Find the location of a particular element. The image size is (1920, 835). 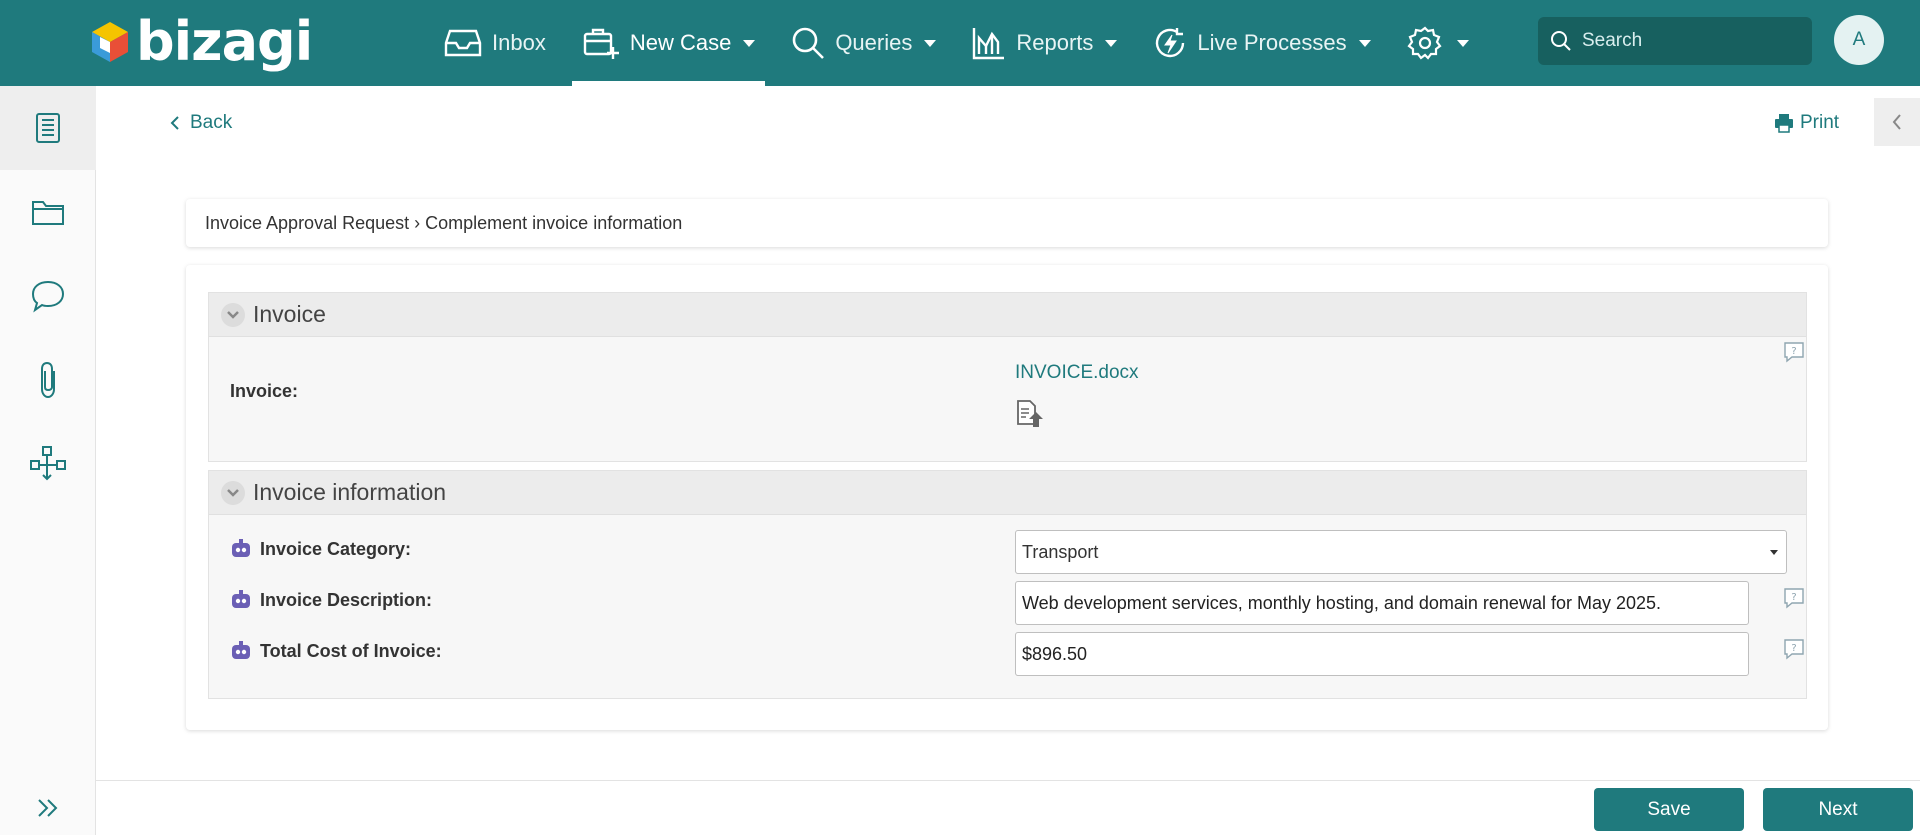

paperclip-icon is located at coordinates (48, 380).